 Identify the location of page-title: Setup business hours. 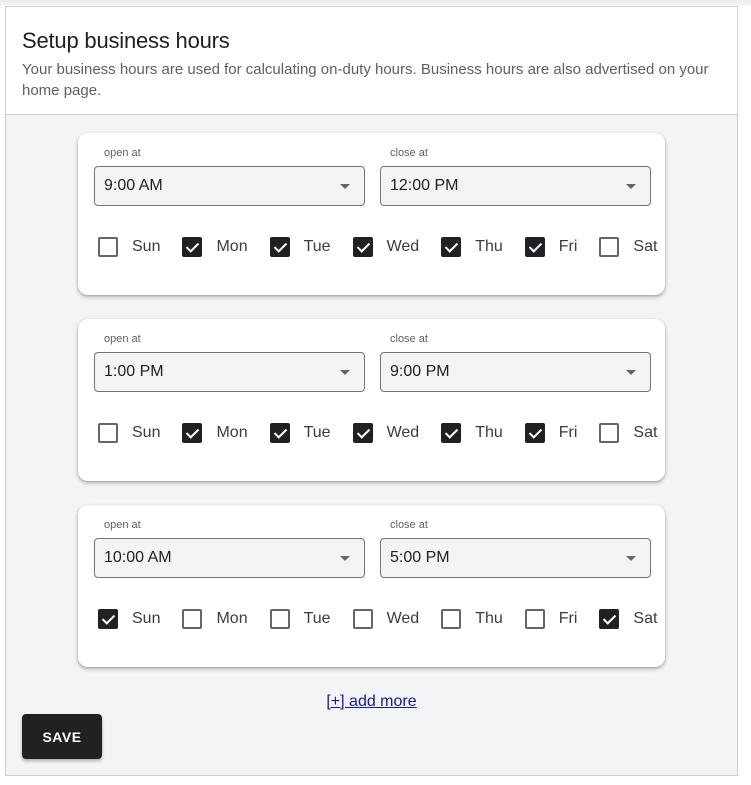
(126, 40).